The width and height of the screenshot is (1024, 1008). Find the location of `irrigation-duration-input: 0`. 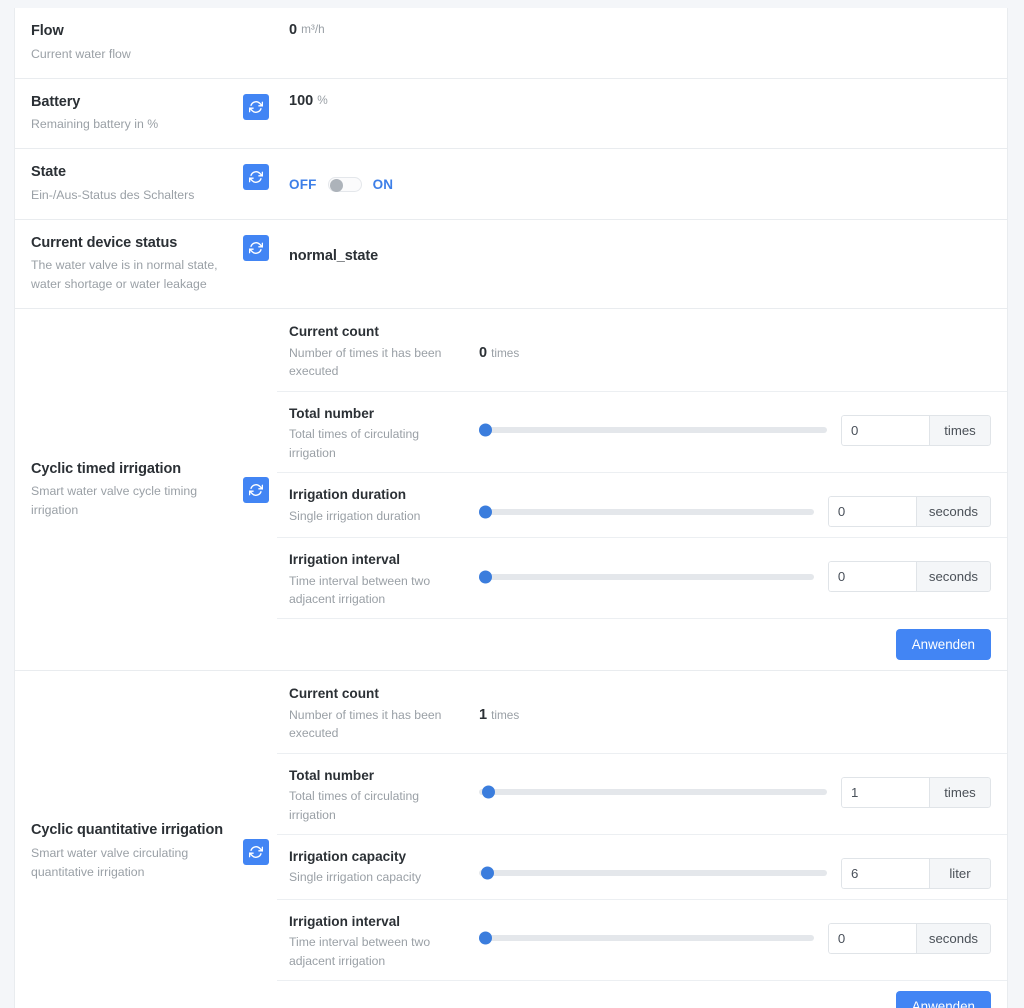

irrigation-duration-input: 0 is located at coordinates (871, 512).